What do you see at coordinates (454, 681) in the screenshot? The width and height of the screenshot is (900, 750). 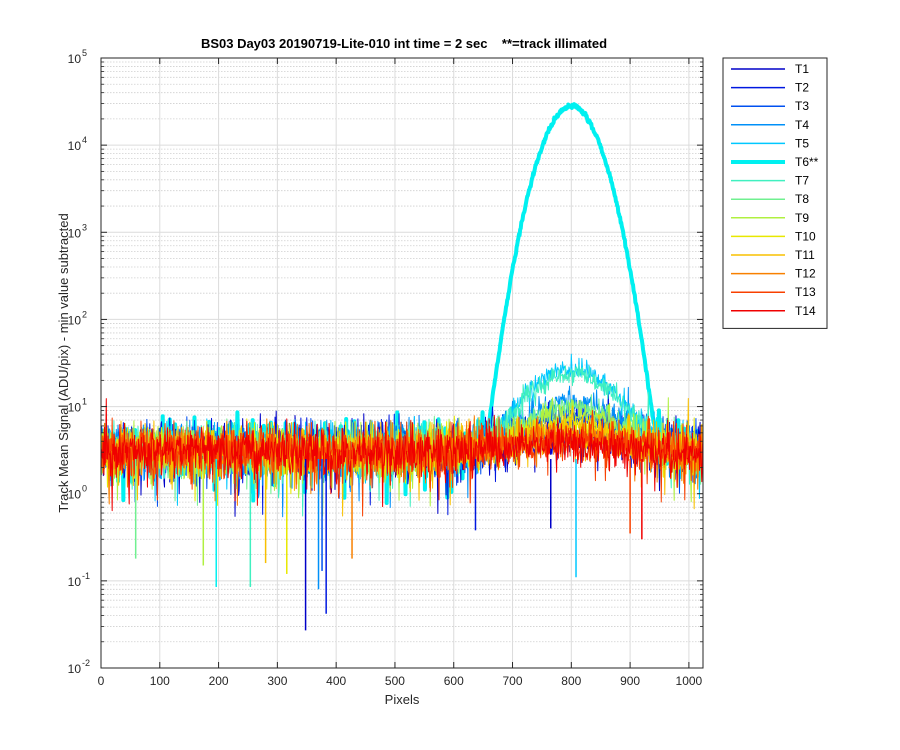 I see `x-tick-label: 600` at bounding box center [454, 681].